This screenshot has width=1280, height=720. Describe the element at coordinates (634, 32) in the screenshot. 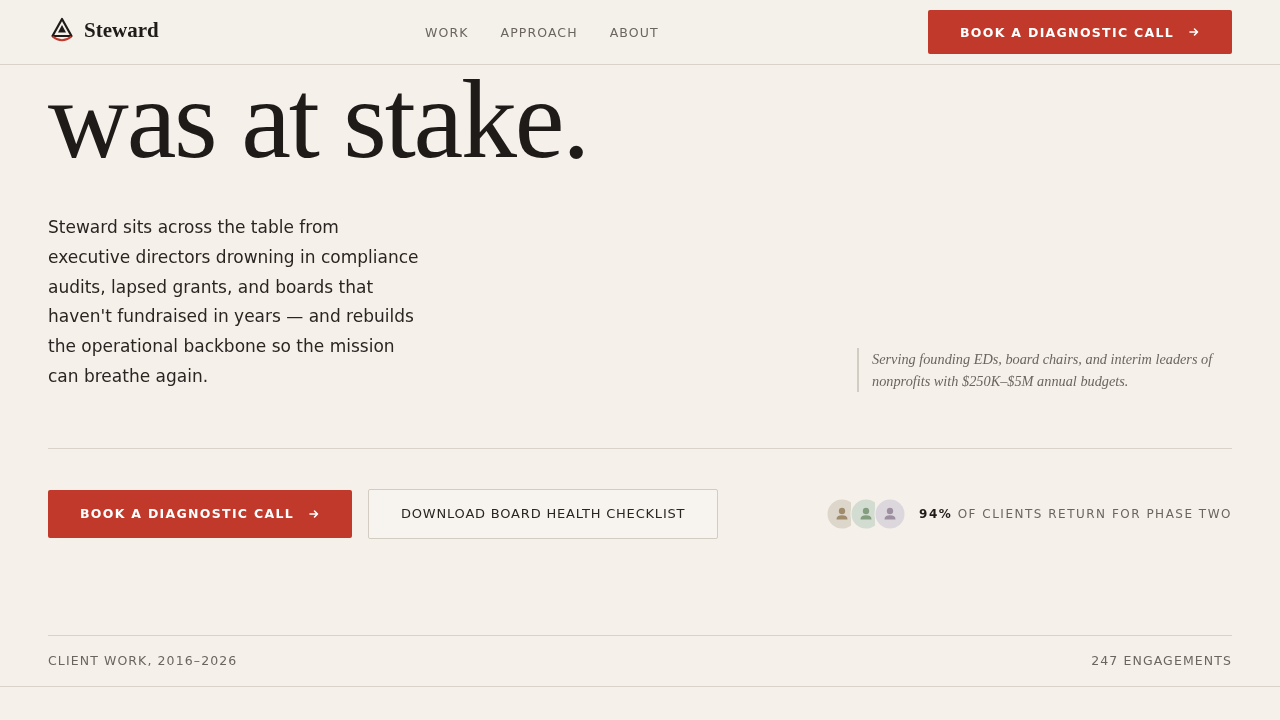

I see `nav-link: ABOUT` at that location.